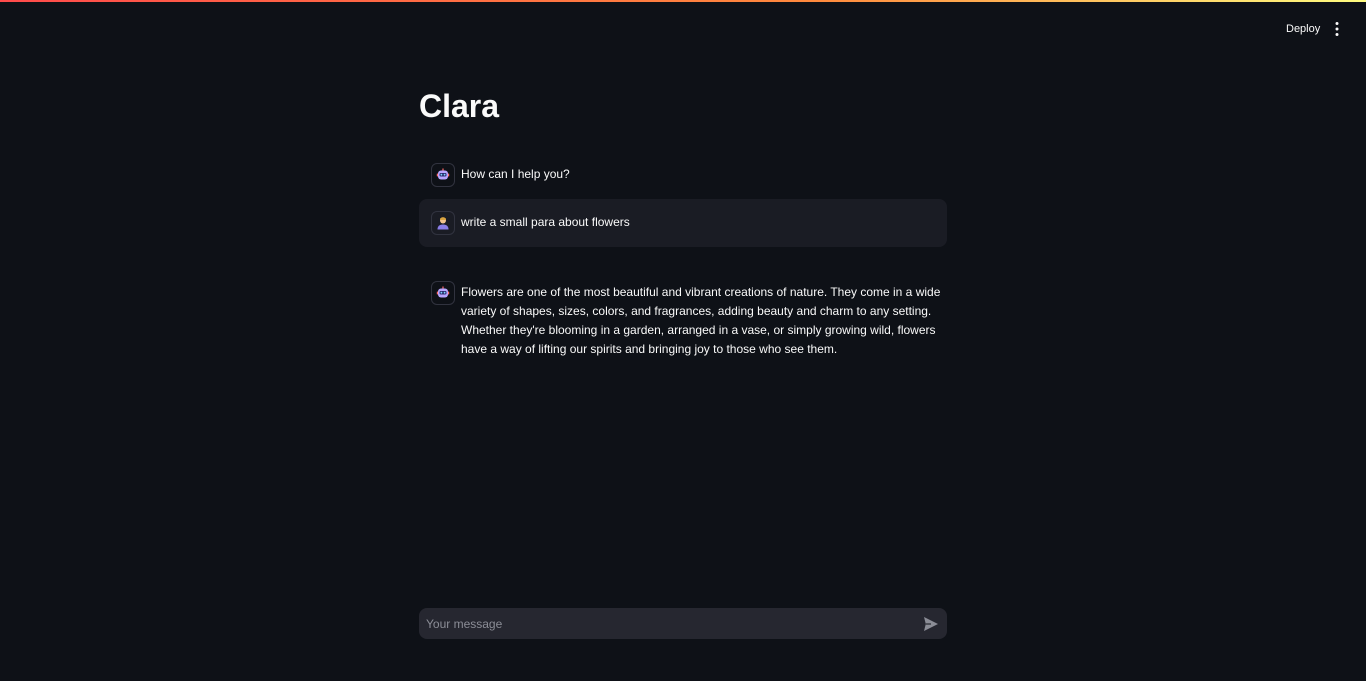 The width and height of the screenshot is (1366, 681). I want to click on chat-message-input, so click(664, 623).